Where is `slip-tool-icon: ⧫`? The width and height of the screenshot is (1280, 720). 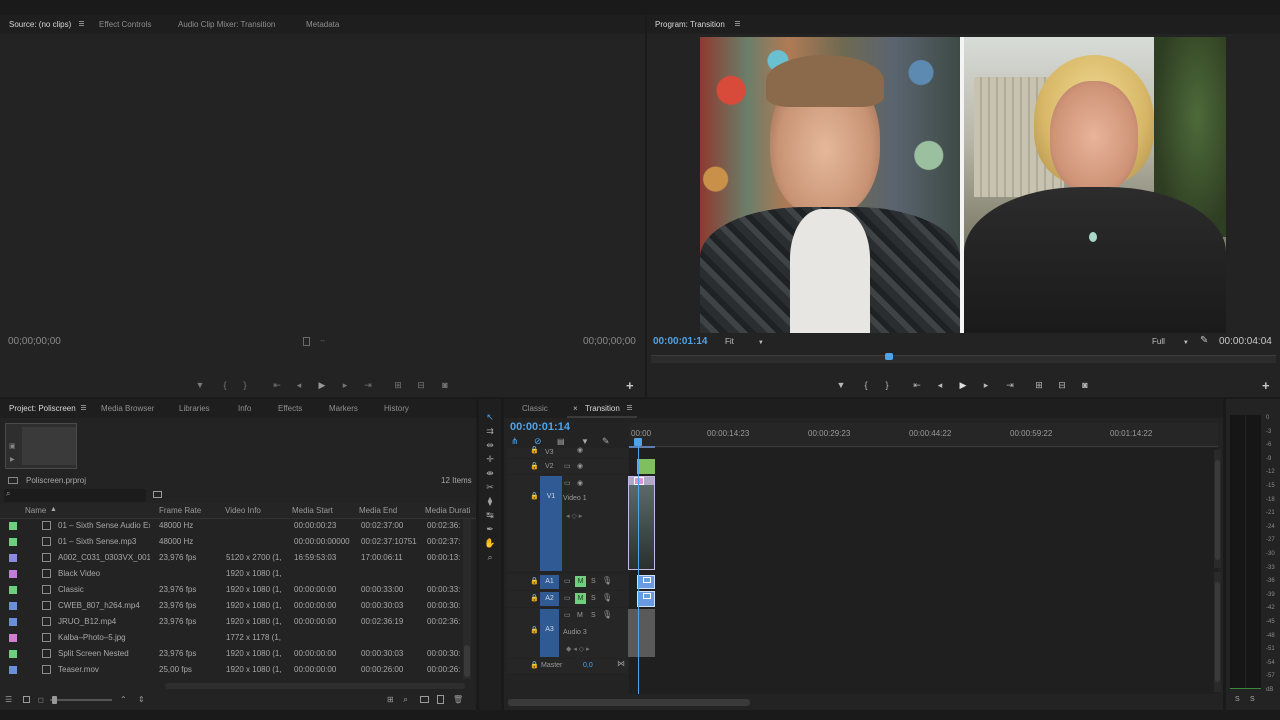 slip-tool-icon: ⧫ is located at coordinates (490, 501).